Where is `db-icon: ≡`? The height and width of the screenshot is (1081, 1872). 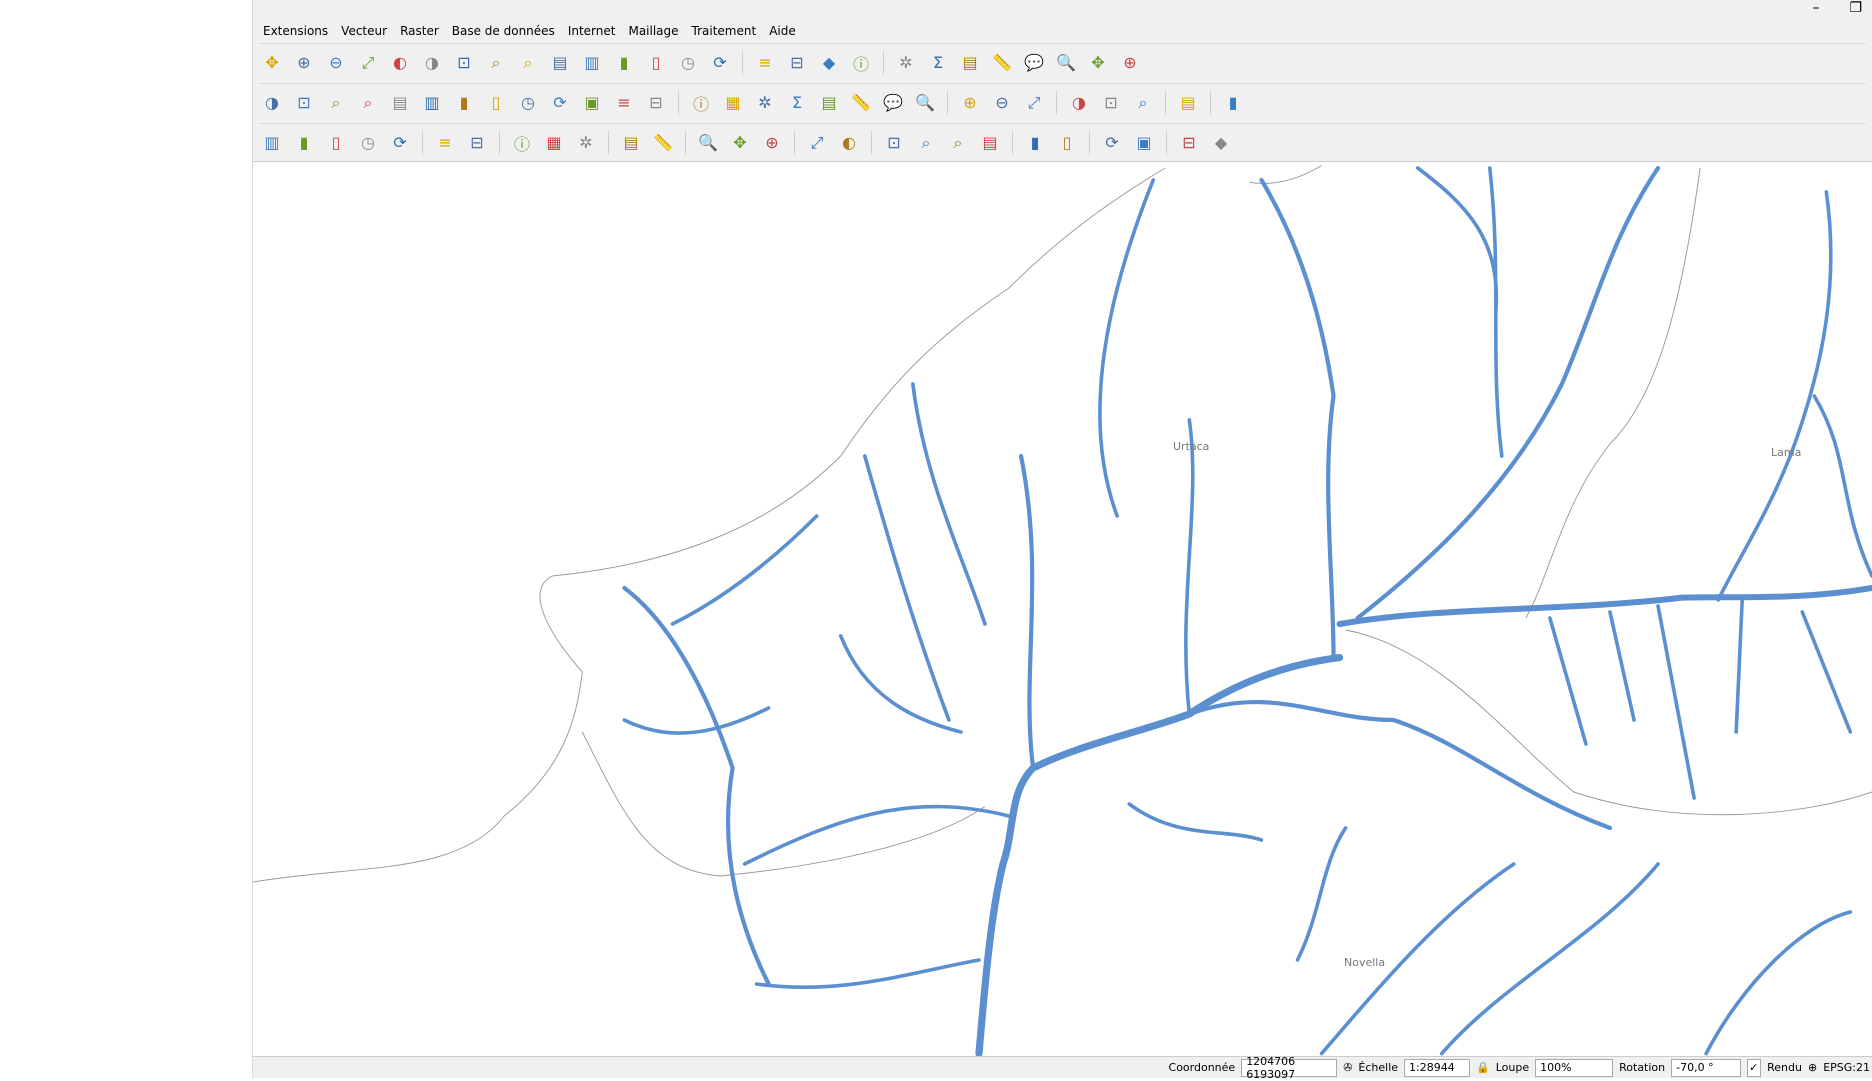
db-icon: ≡ is located at coordinates (445, 143).